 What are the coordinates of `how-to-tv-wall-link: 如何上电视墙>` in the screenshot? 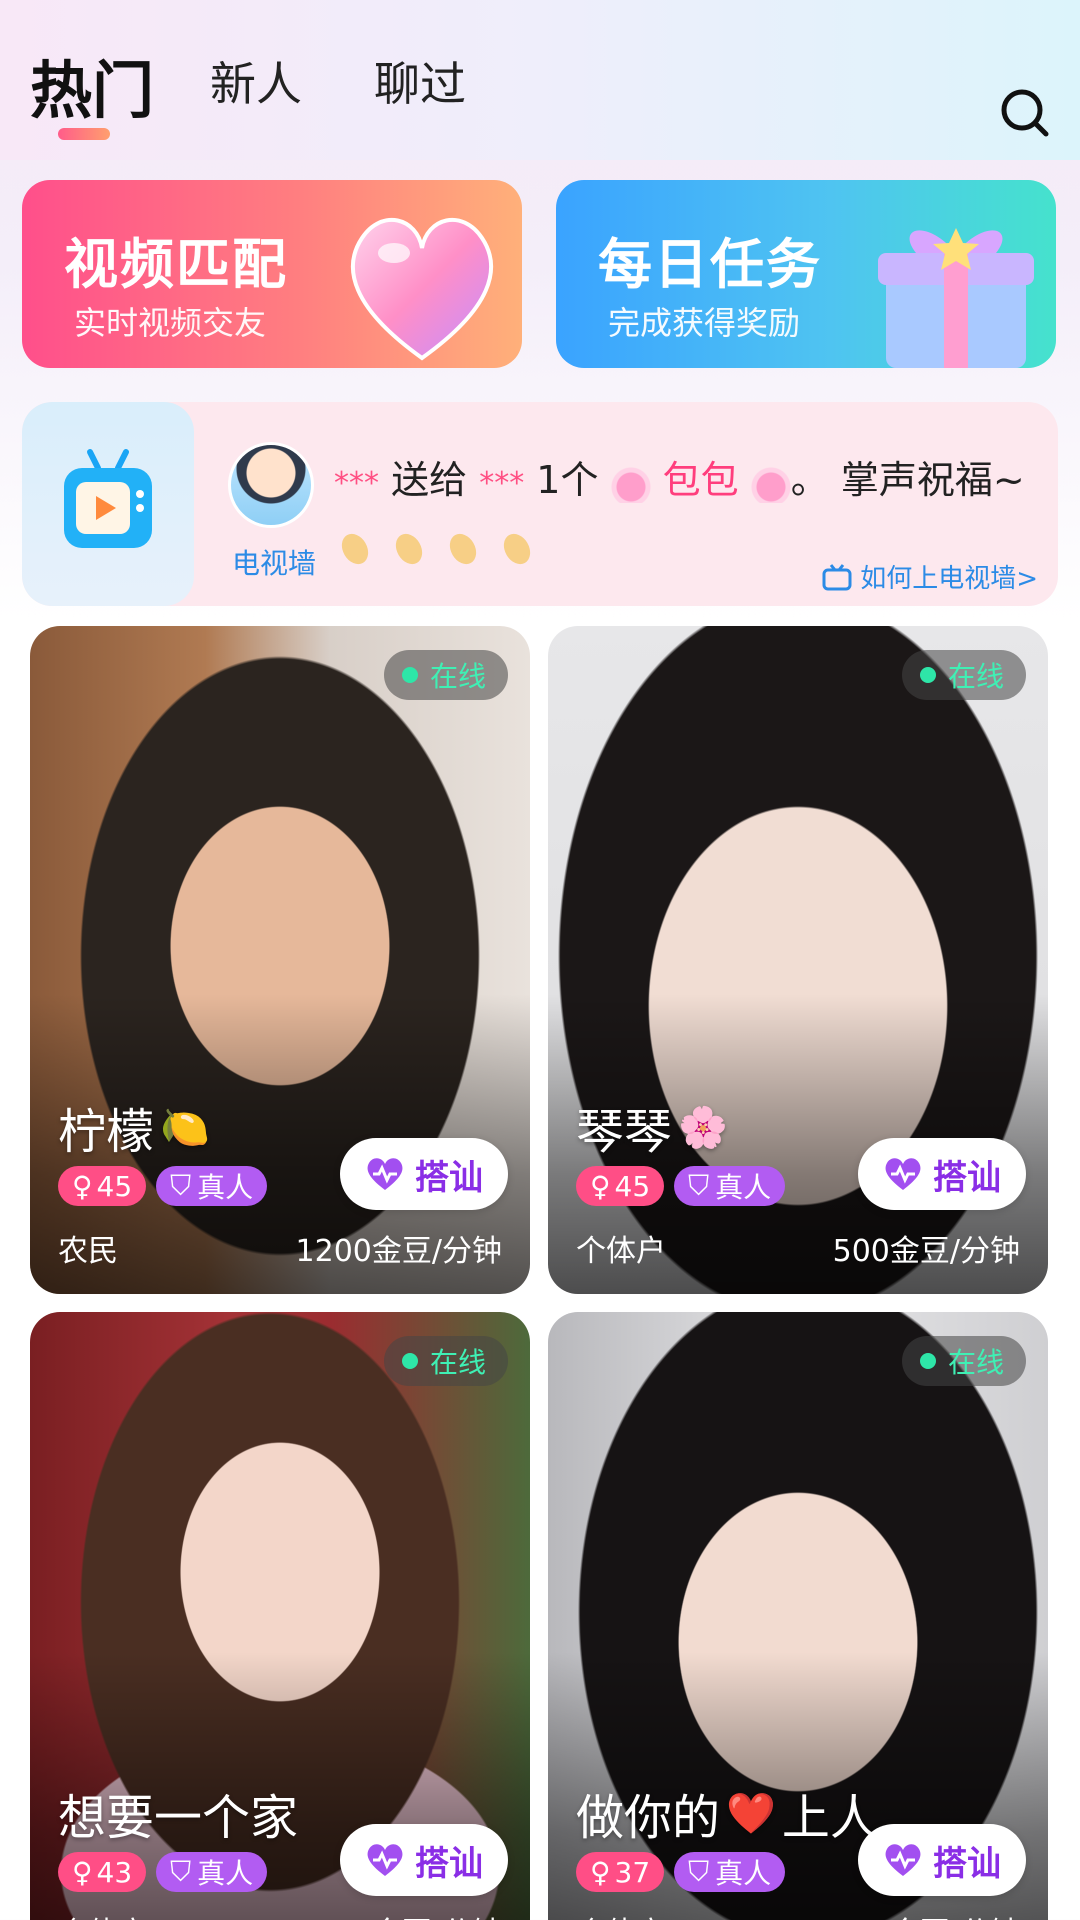 It's located at (930, 576).